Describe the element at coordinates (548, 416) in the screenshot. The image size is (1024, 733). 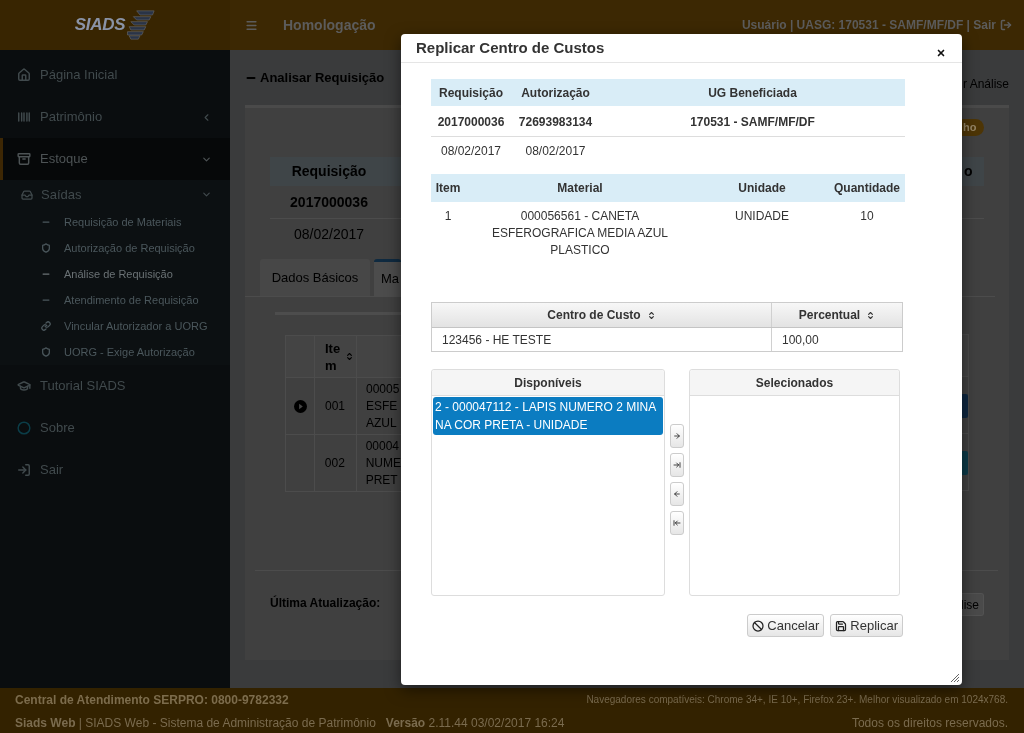
I see `list-item: 2 - 000047112 - LAPIS NUMERO 2 MINA NA COR PRETA - UNIDADE` at that location.